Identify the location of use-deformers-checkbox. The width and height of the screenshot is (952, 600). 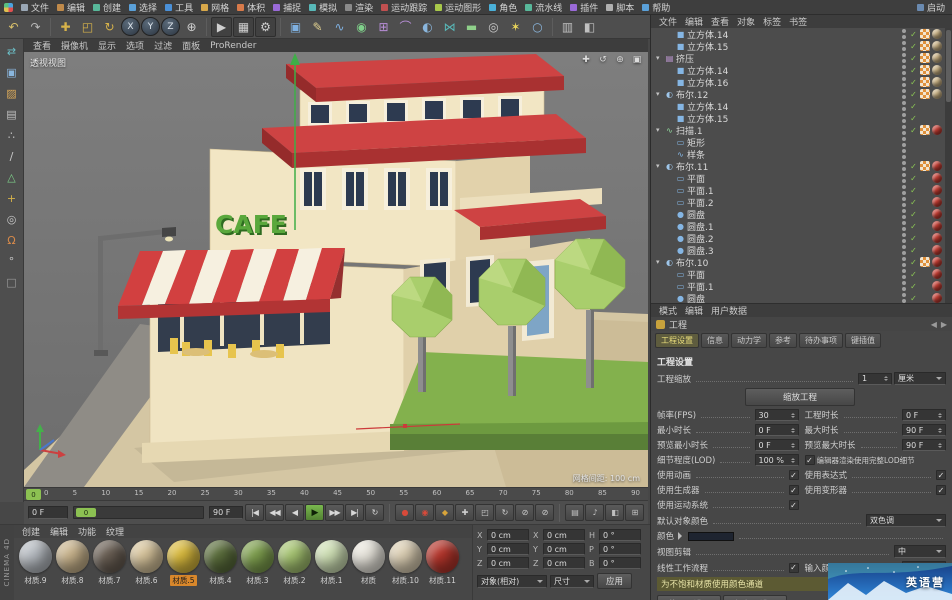
(941, 490).